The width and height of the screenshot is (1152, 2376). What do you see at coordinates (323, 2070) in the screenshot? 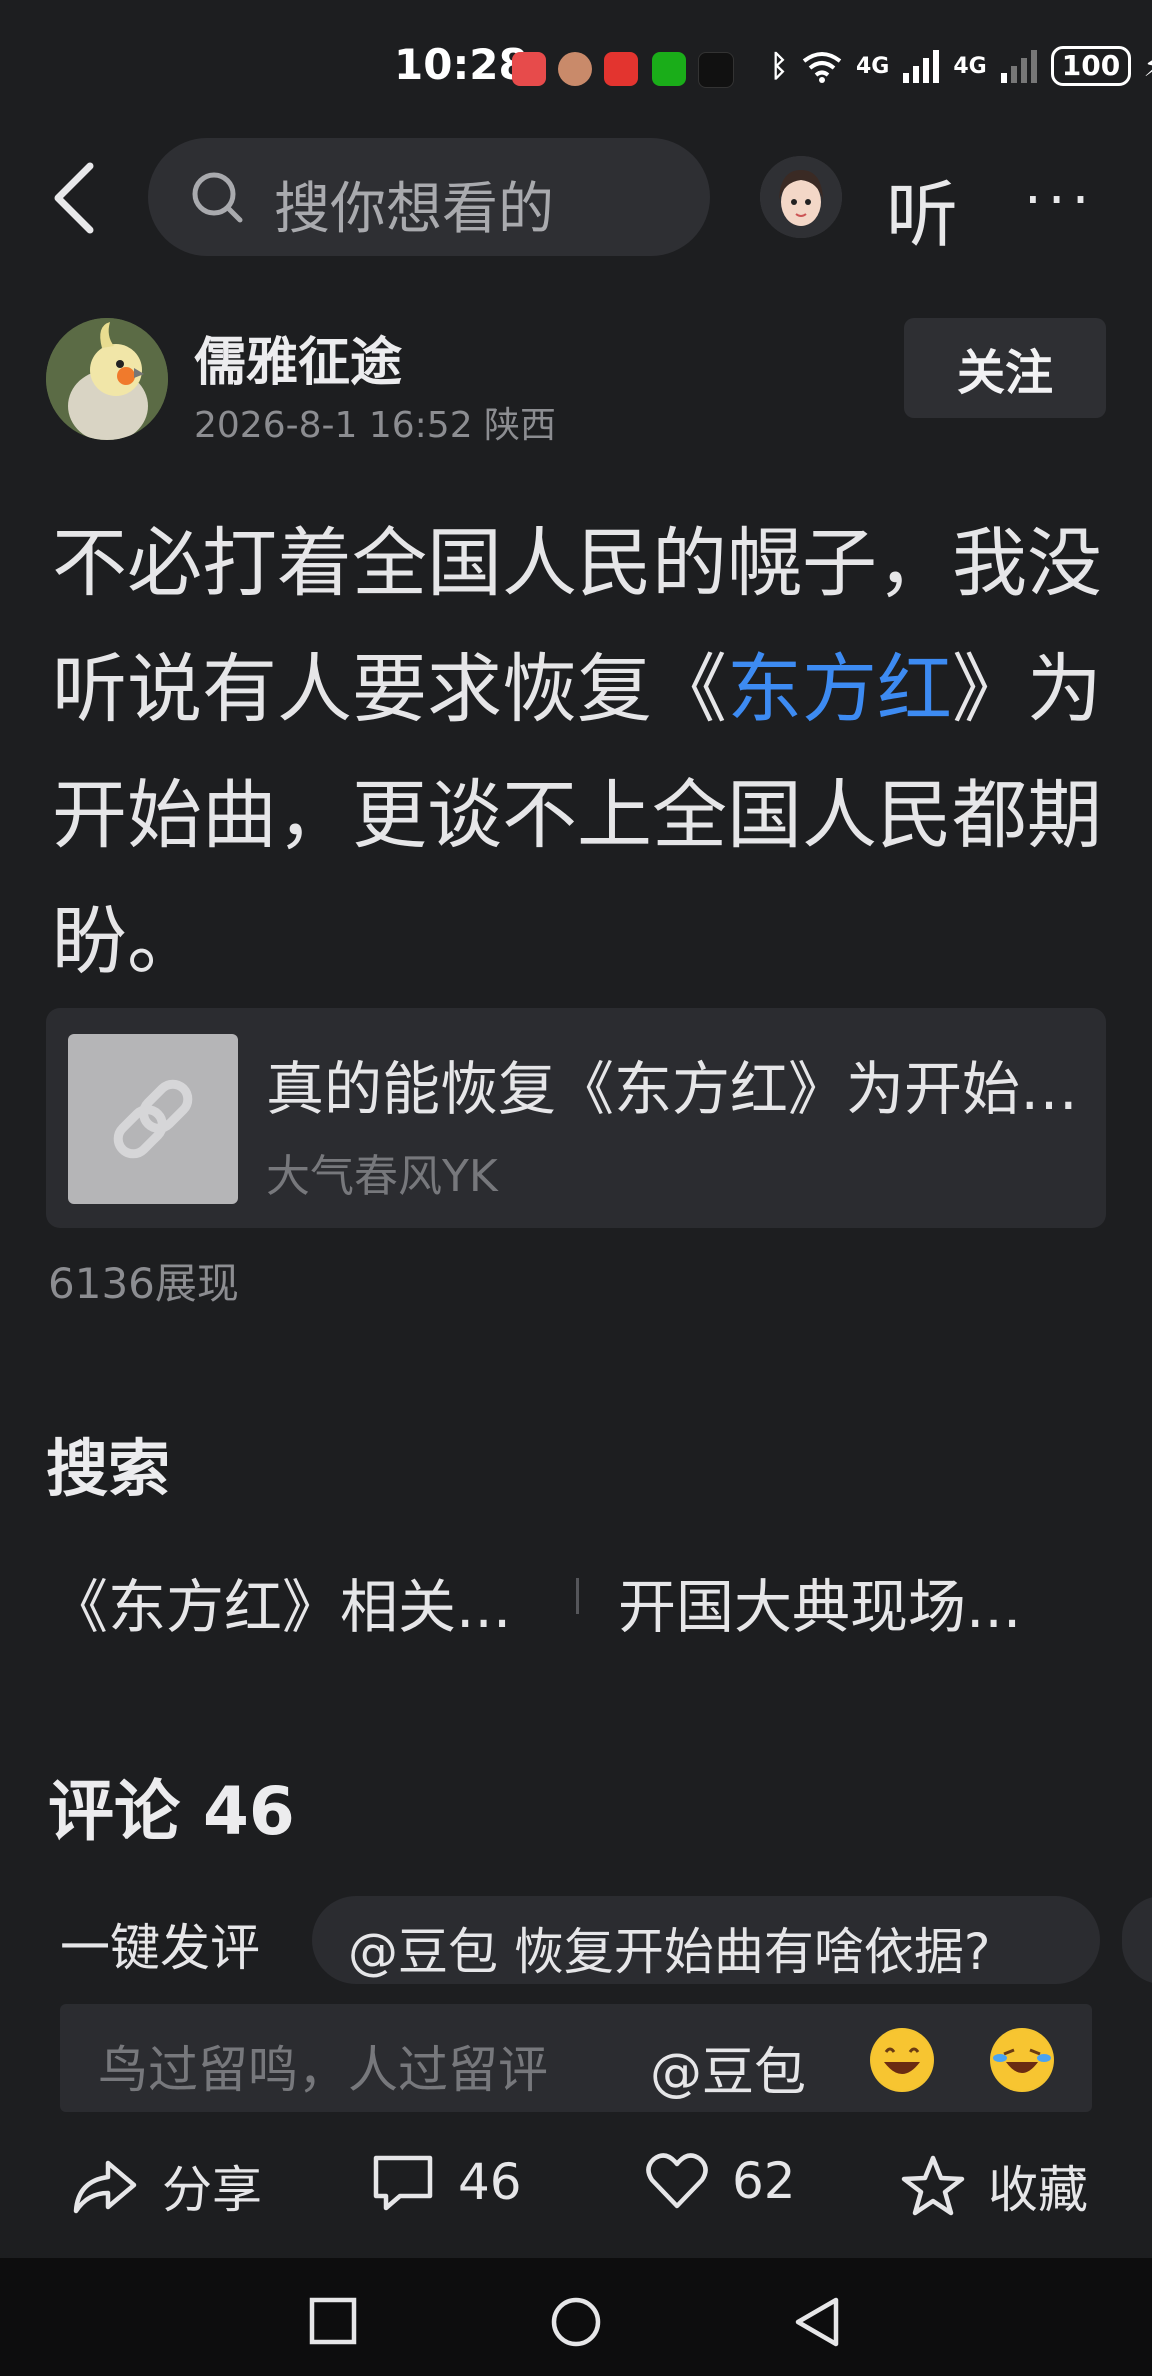
I see `comment-placeholder: 鸟过留鸣，人过留评` at bounding box center [323, 2070].